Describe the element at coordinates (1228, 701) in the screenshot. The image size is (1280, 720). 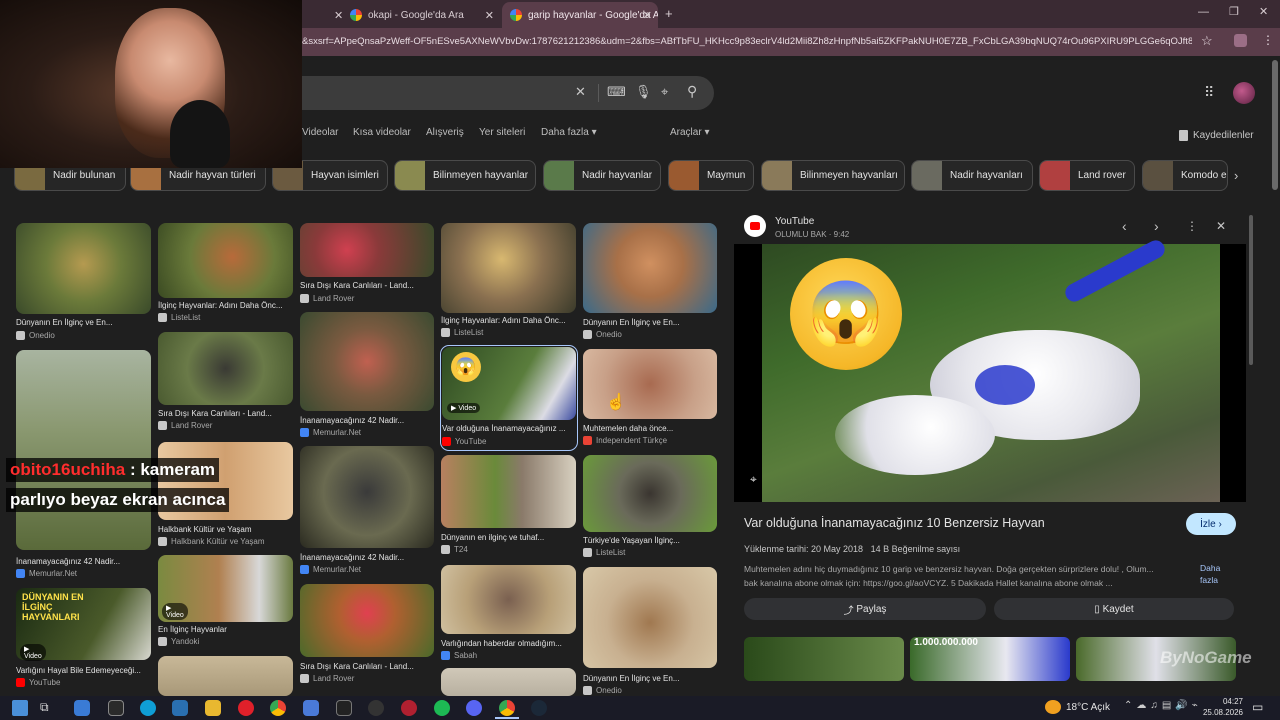
I see `clock-time: 04:27` at that location.